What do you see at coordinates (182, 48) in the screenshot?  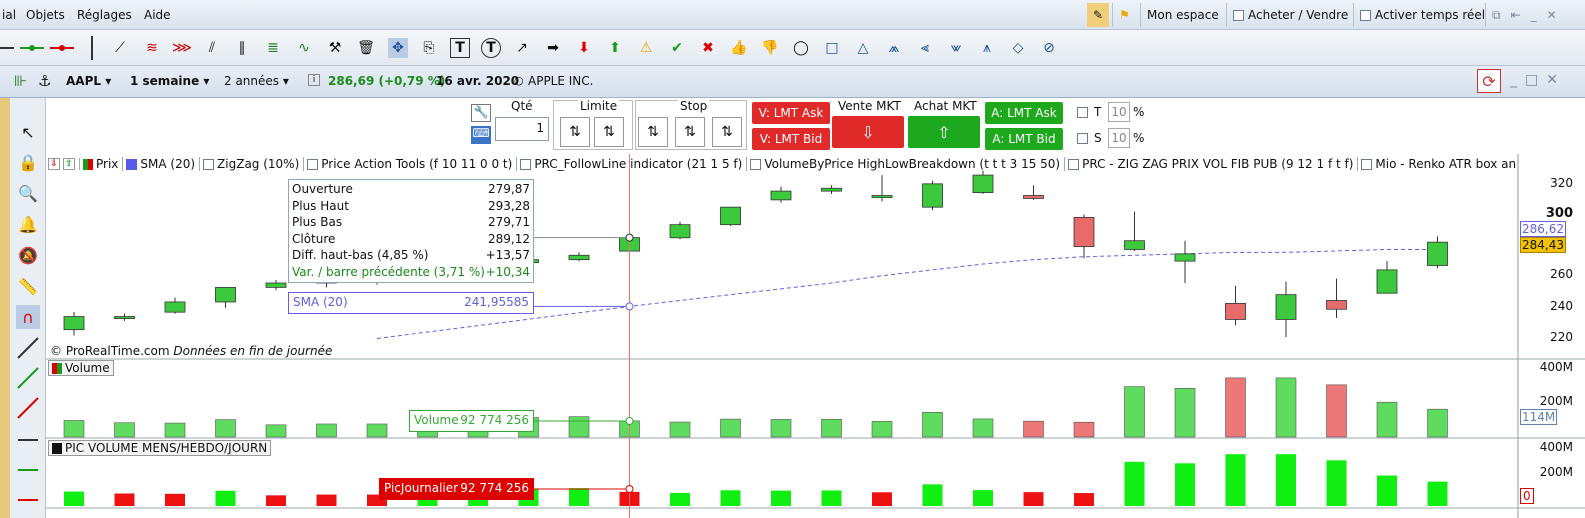 I see `fan-icon: ⋙` at bounding box center [182, 48].